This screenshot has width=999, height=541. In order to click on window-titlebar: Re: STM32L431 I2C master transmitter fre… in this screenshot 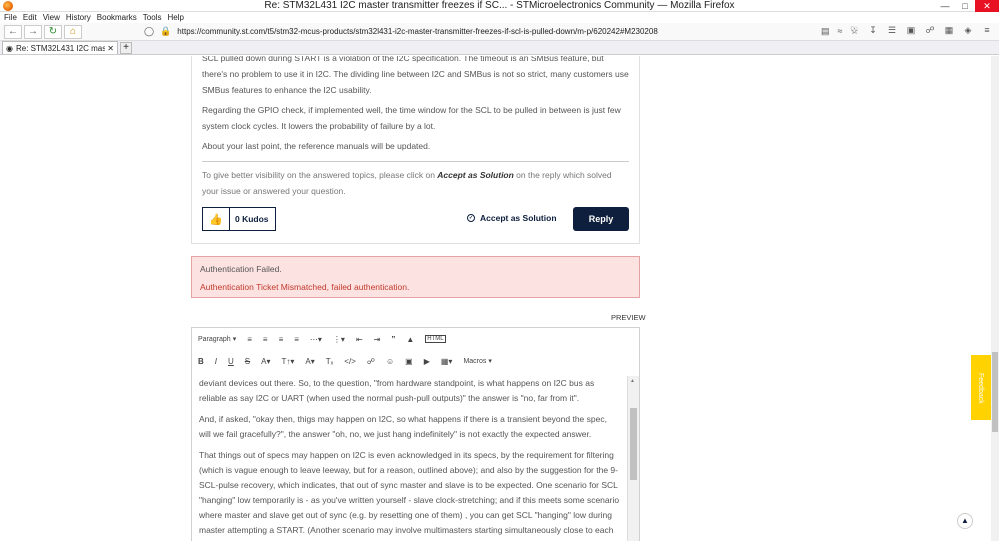, I will do `click(499, 6)`.